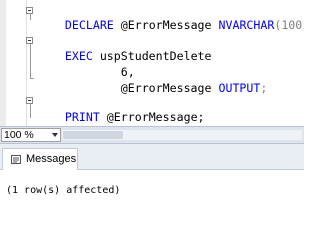 This screenshot has width=320, height=240. Describe the element at coordinates (63, 190) in the screenshot. I see `message-text: (1 row(s) affected)` at that location.